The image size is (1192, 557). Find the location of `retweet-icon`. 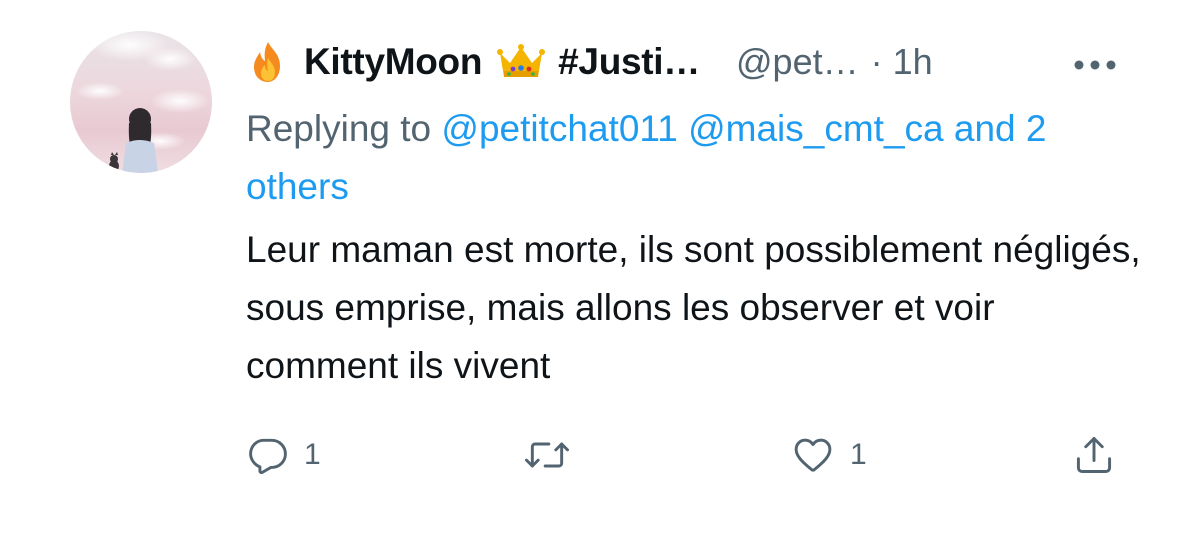

retweet-icon is located at coordinates (547, 455).